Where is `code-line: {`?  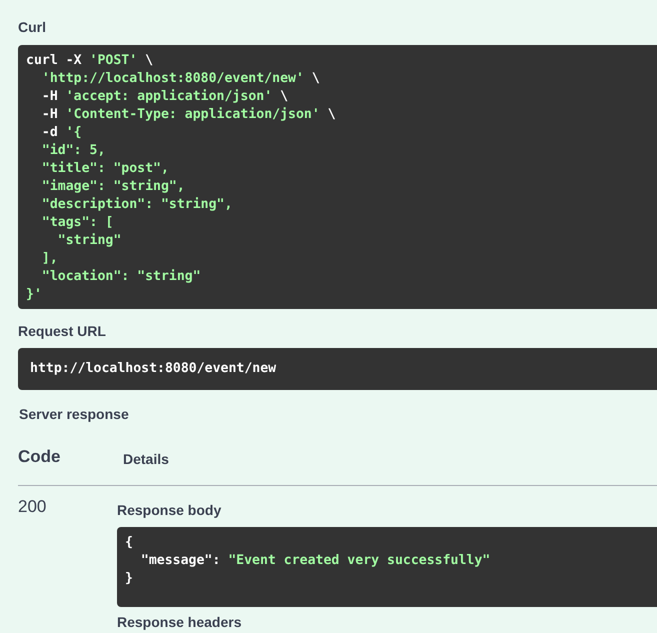 code-line: { is located at coordinates (129, 543).